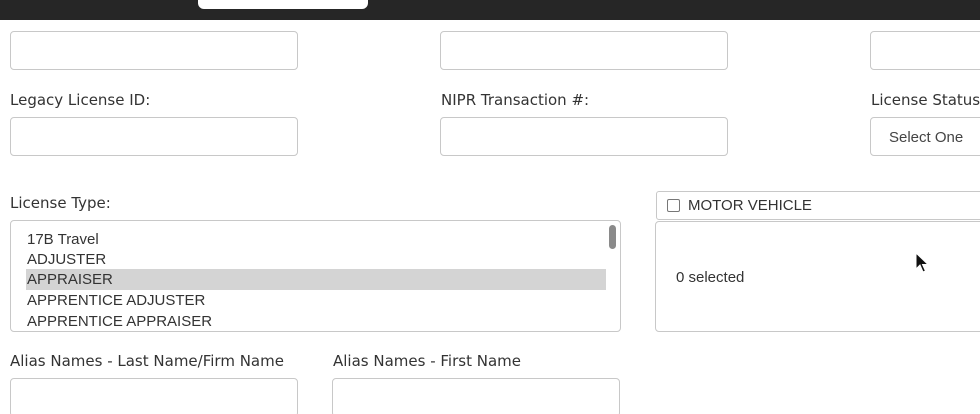 The height and width of the screenshot is (414, 980). I want to click on license-type-option: APPRENTICE APPRAISER, so click(316, 321).